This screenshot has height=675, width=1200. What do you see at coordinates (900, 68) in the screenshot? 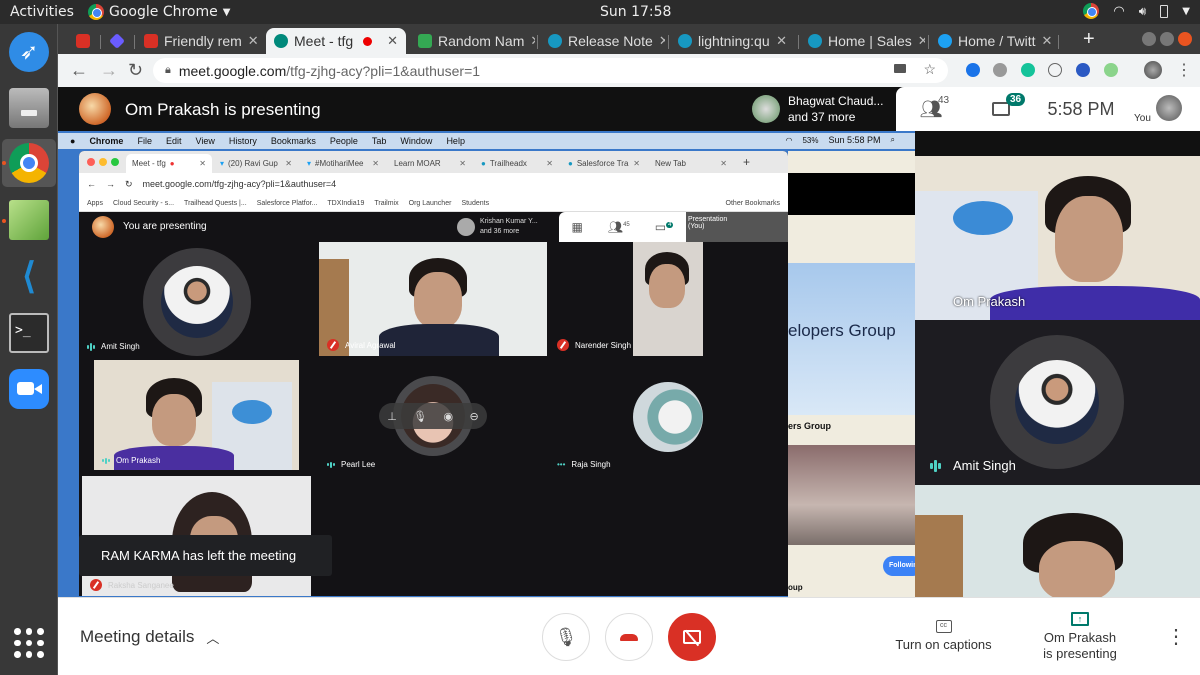
I see `camera-icon` at bounding box center [900, 68].